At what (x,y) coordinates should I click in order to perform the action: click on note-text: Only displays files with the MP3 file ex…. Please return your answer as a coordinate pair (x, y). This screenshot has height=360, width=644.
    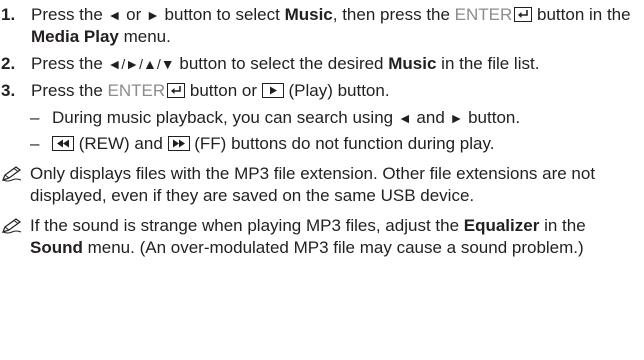
    Looking at the image, I should click on (313, 184).